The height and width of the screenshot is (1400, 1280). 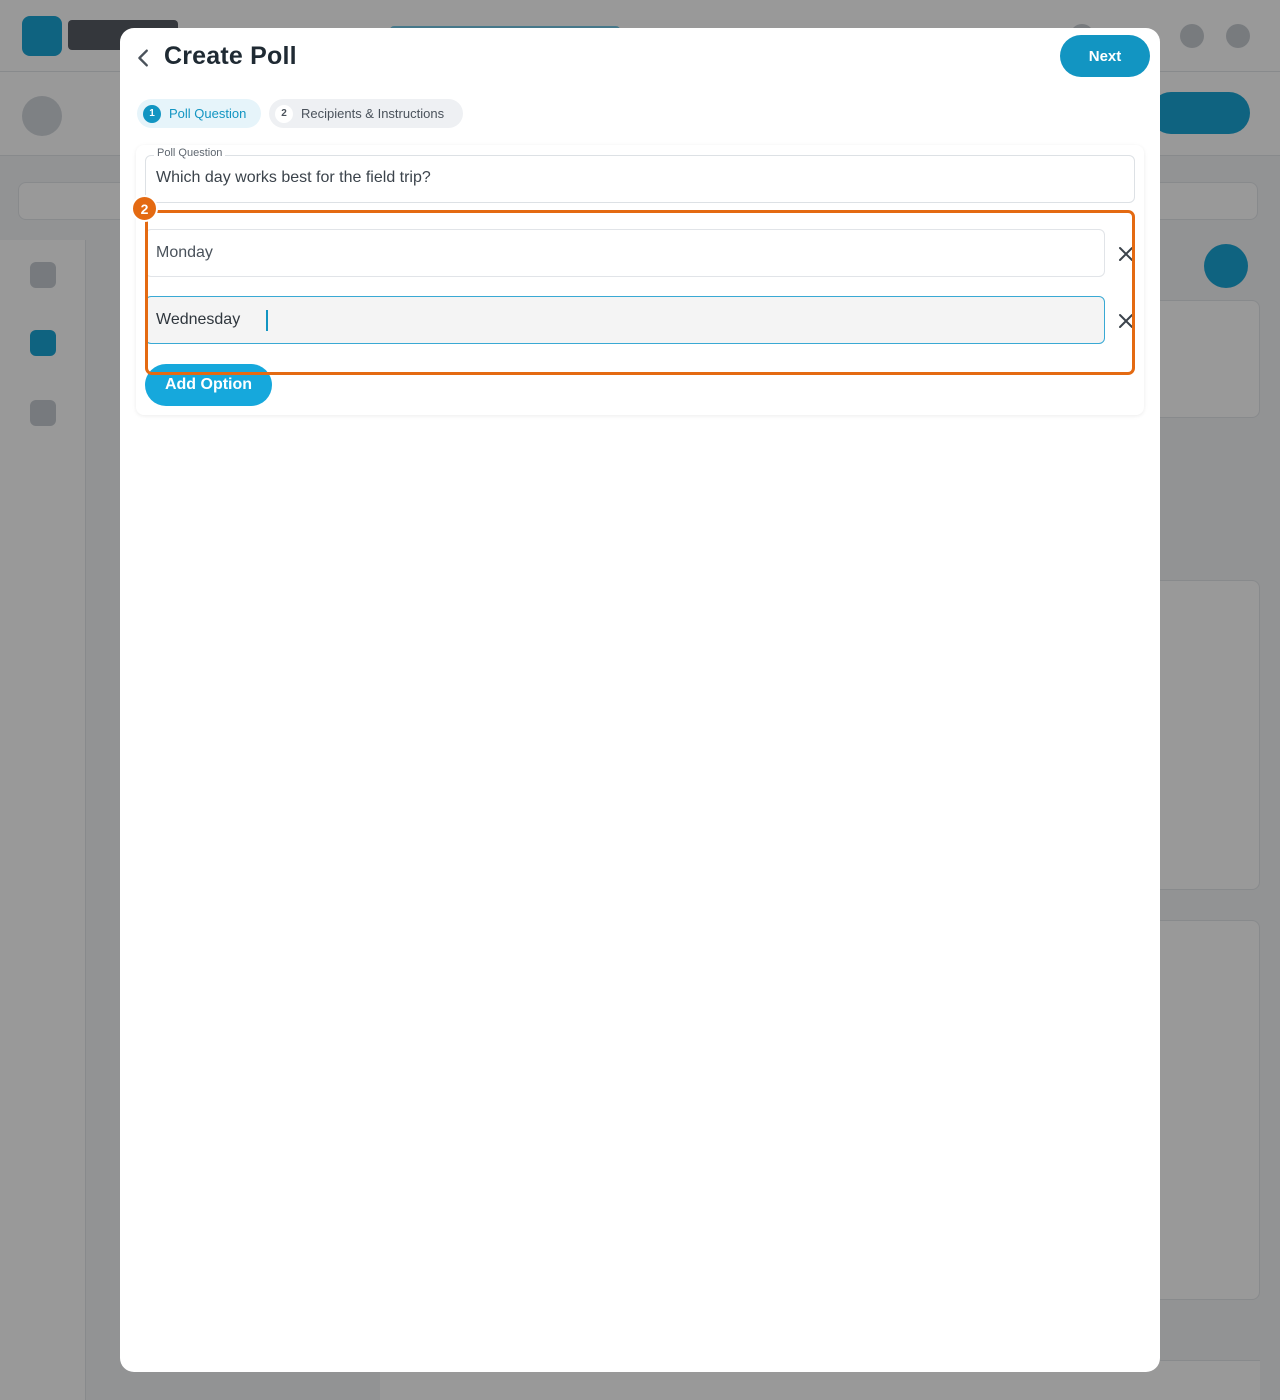 What do you see at coordinates (1105, 56) in the screenshot?
I see `next-button: Next` at bounding box center [1105, 56].